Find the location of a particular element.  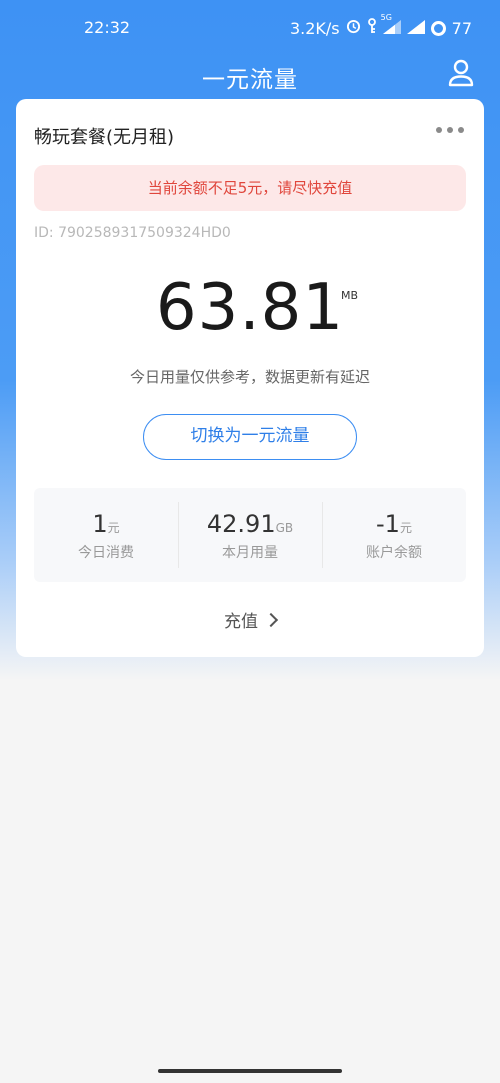

usage-note: 今日用量仅供参考，数据更新有延迟 is located at coordinates (249, 377).